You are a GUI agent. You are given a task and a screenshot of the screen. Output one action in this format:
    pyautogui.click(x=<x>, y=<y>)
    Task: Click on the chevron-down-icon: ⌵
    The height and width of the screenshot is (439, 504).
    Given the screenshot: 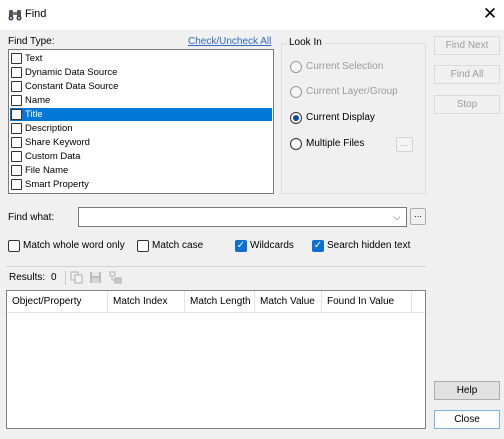 What is the action you would take?
    pyautogui.click(x=397, y=217)
    